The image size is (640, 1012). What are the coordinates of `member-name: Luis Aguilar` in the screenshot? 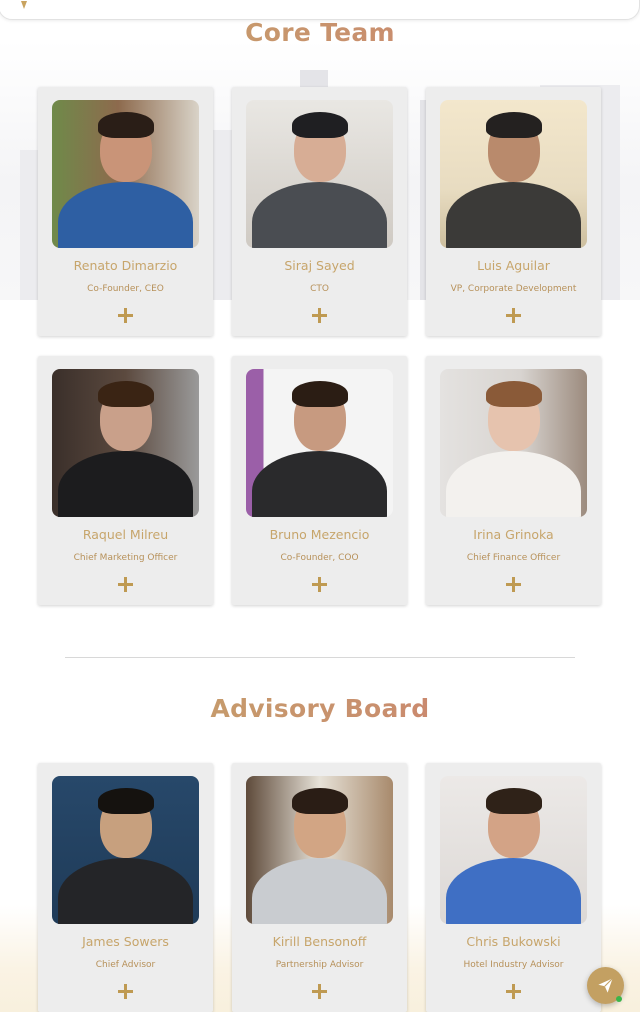 It's located at (513, 265).